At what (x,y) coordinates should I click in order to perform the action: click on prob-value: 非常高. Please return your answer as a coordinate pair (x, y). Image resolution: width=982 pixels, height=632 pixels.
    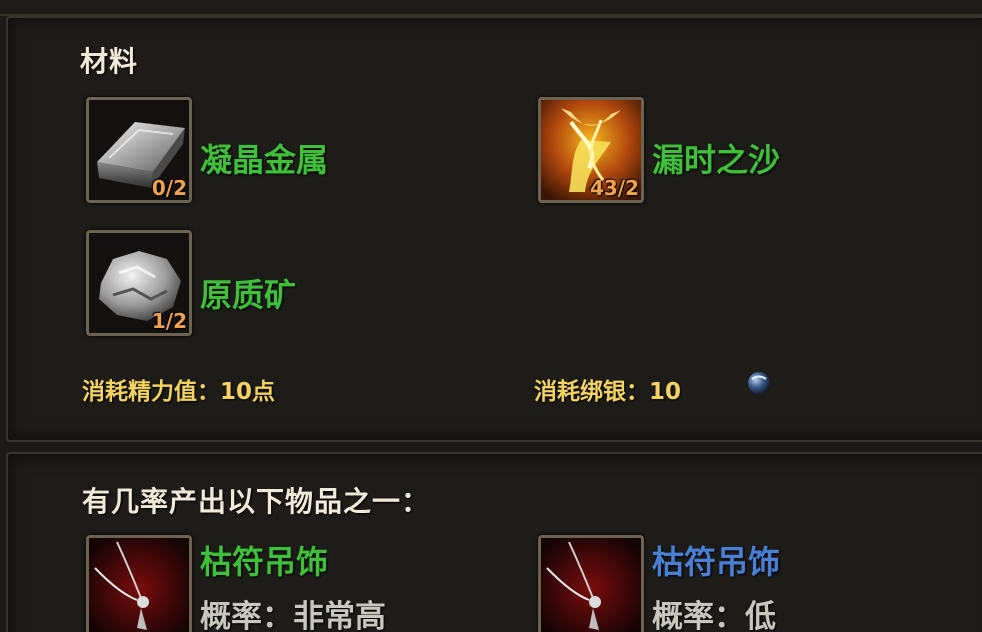
    Looking at the image, I should click on (339, 615).